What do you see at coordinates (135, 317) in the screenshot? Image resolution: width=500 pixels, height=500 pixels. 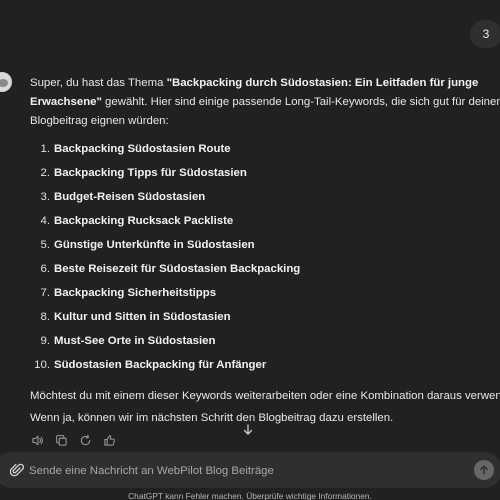 I see `keyword-item: 8. Kultur und Sitten in Südostasien` at bounding box center [135, 317].